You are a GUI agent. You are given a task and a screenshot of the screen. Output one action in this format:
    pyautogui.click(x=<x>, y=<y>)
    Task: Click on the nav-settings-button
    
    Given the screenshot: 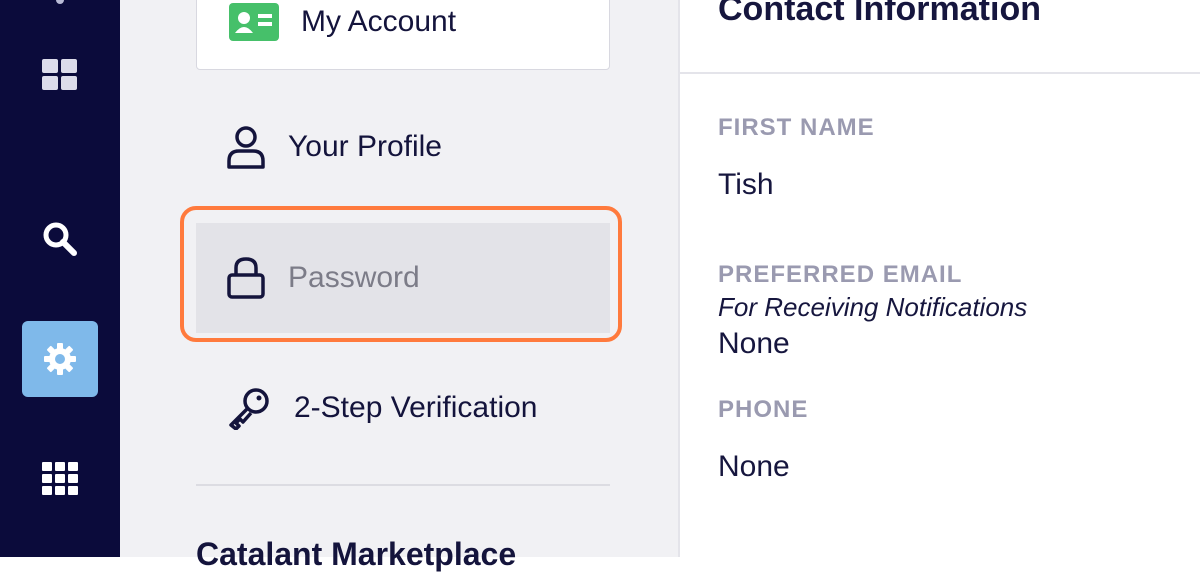 What is the action you would take?
    pyautogui.click(x=60, y=359)
    